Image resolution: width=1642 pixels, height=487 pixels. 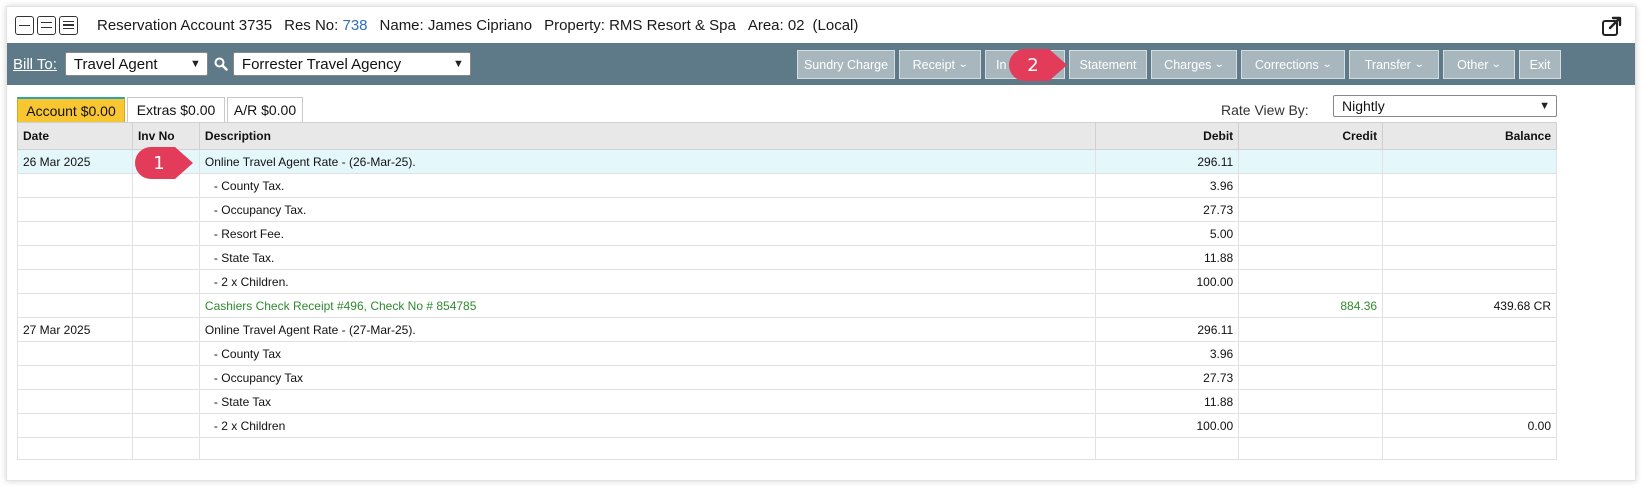 What do you see at coordinates (787, 377) in the screenshot?
I see `table-row: - Occupancy Tax 27.73` at bounding box center [787, 377].